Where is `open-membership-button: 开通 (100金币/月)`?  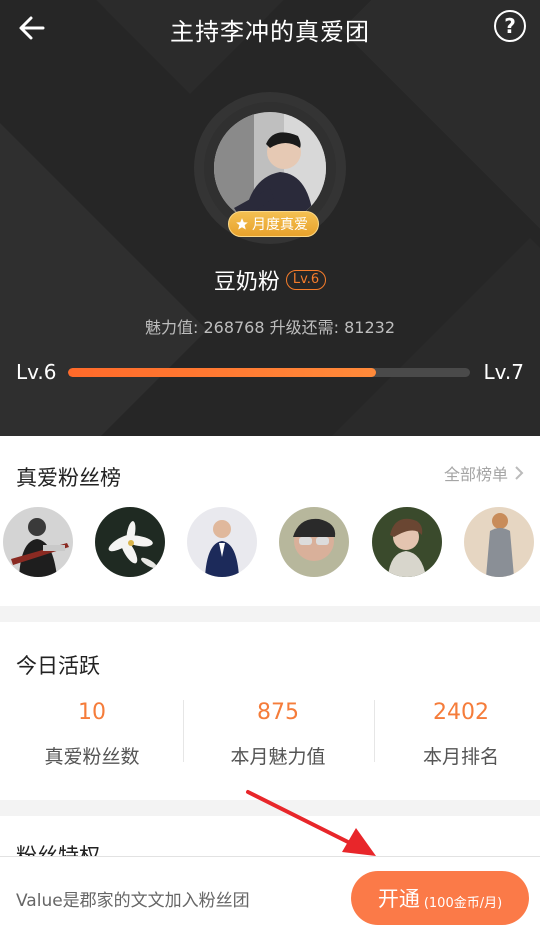
open-membership-button: 开通 (100金币/月) is located at coordinates (440, 898).